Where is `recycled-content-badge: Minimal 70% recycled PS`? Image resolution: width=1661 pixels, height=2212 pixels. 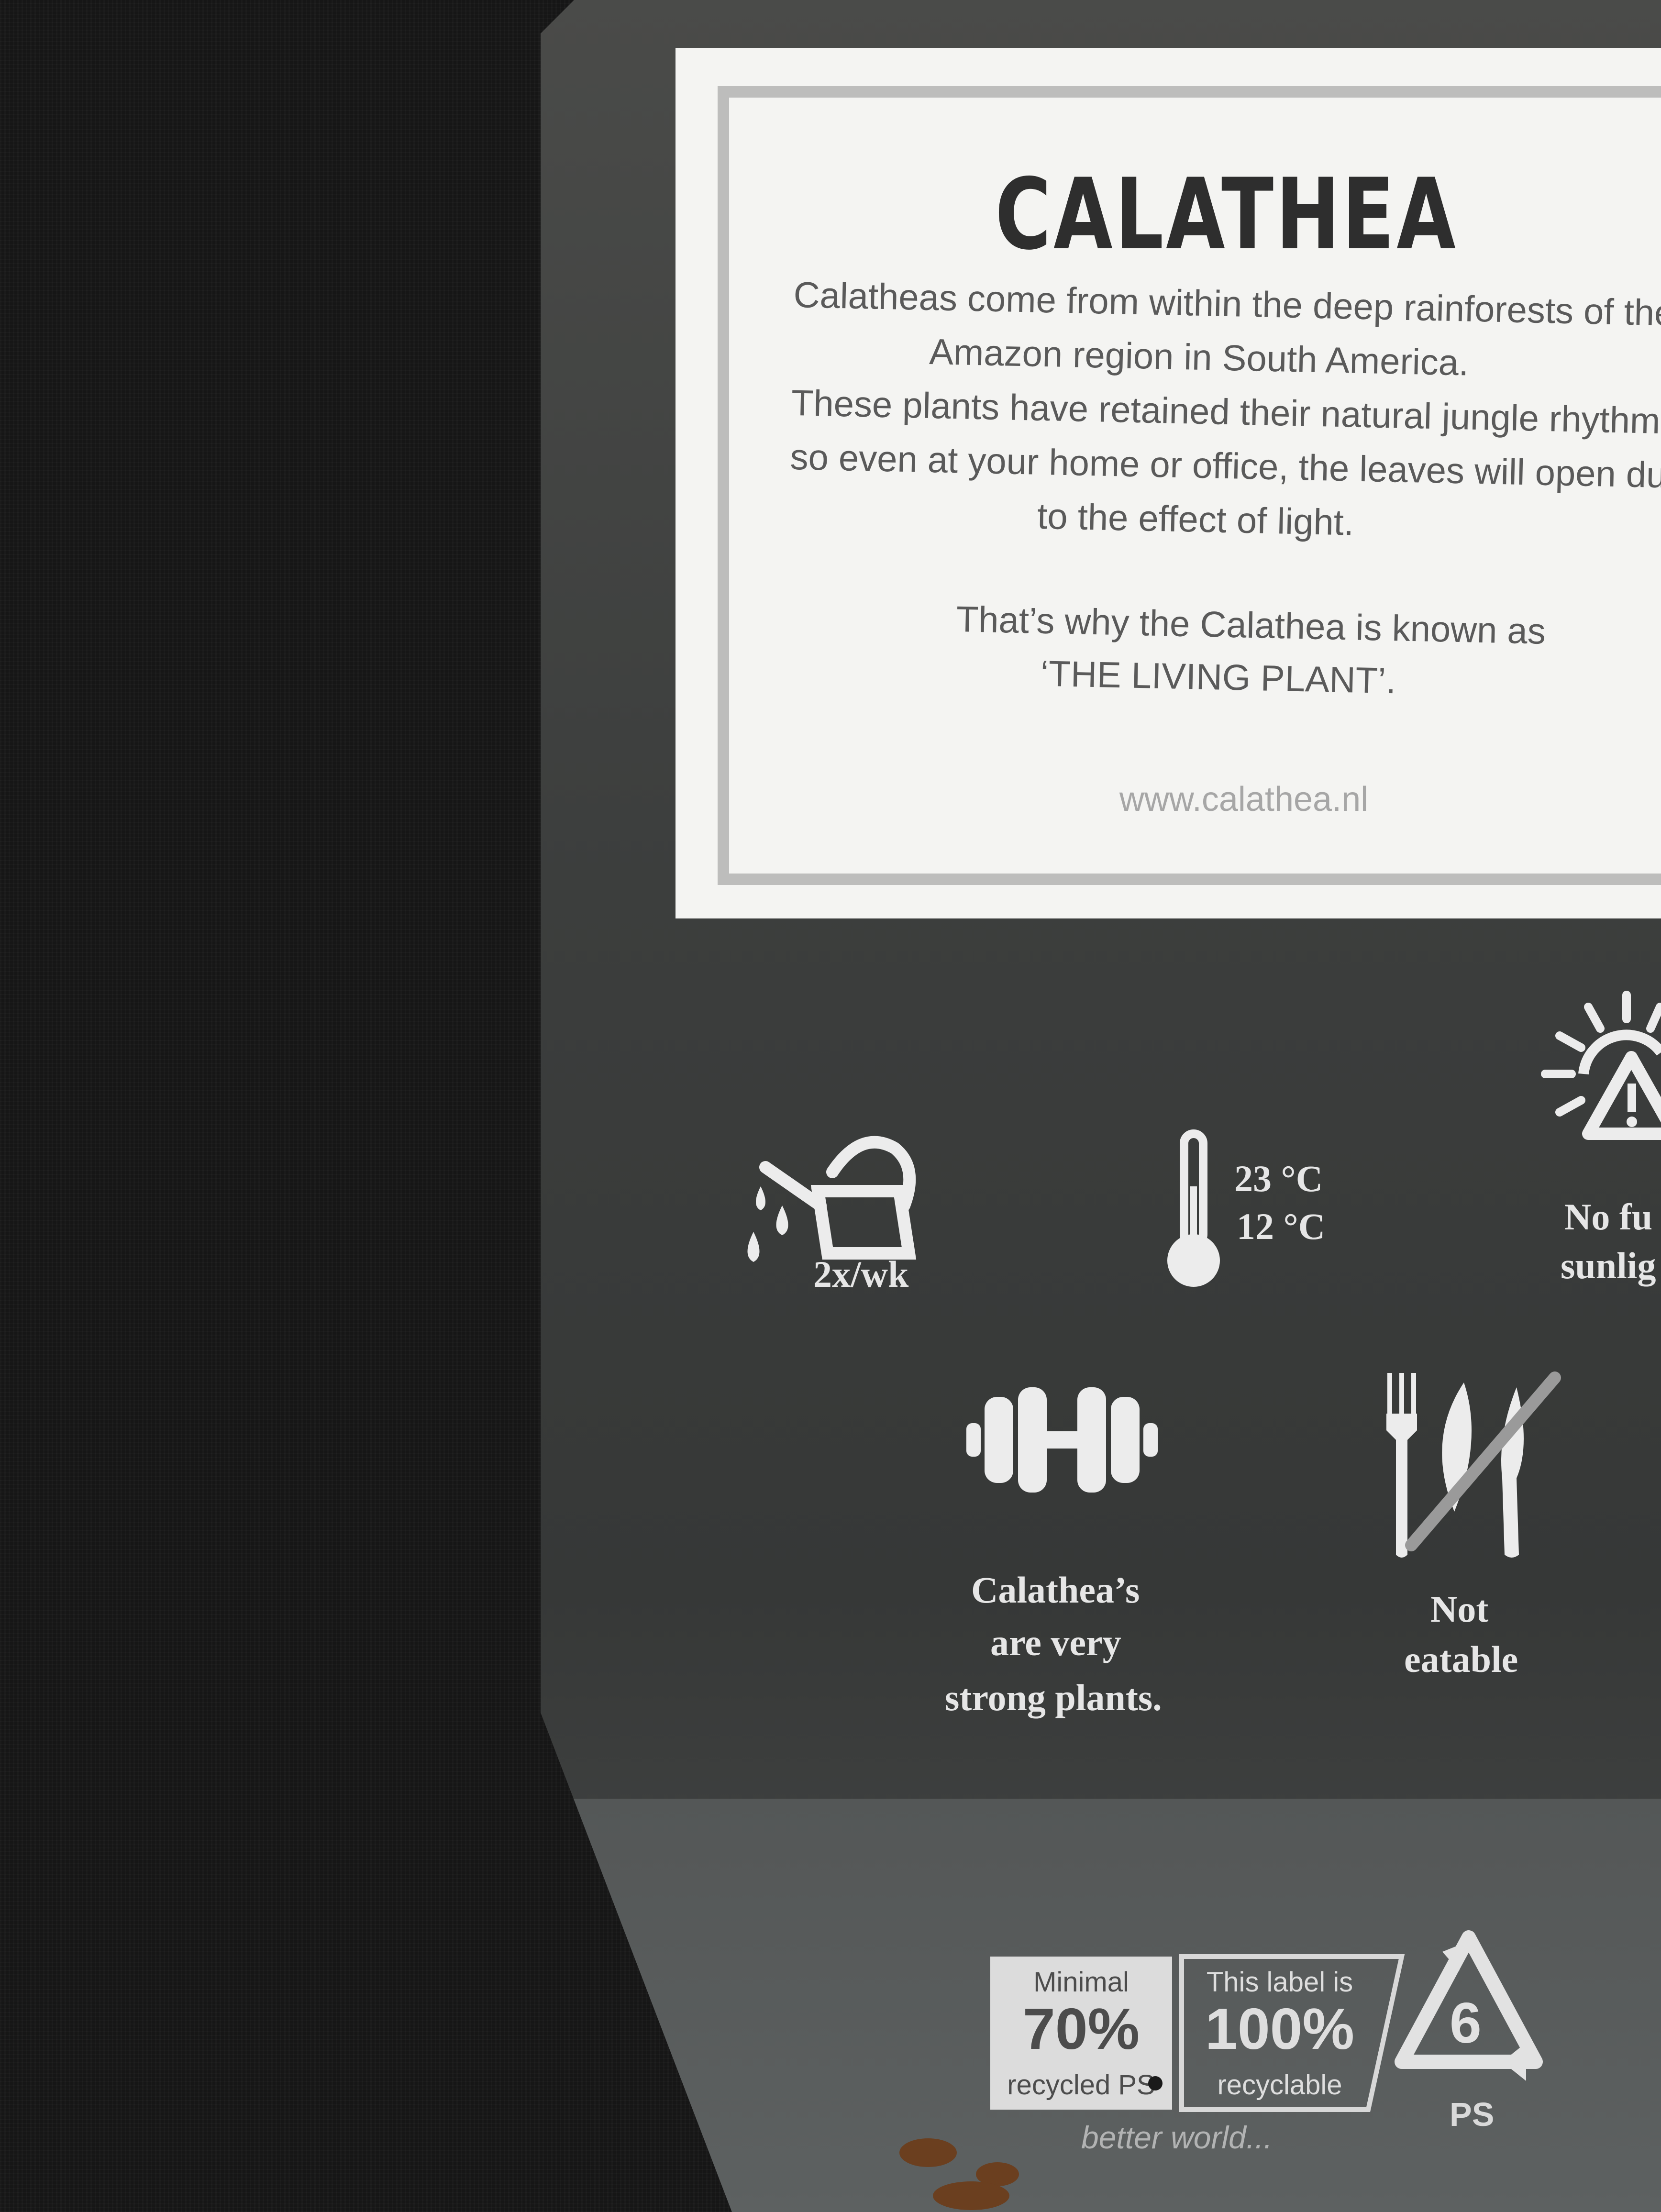
recycled-content-badge: Minimal 70% recycled PS is located at coordinates (1081, 2033).